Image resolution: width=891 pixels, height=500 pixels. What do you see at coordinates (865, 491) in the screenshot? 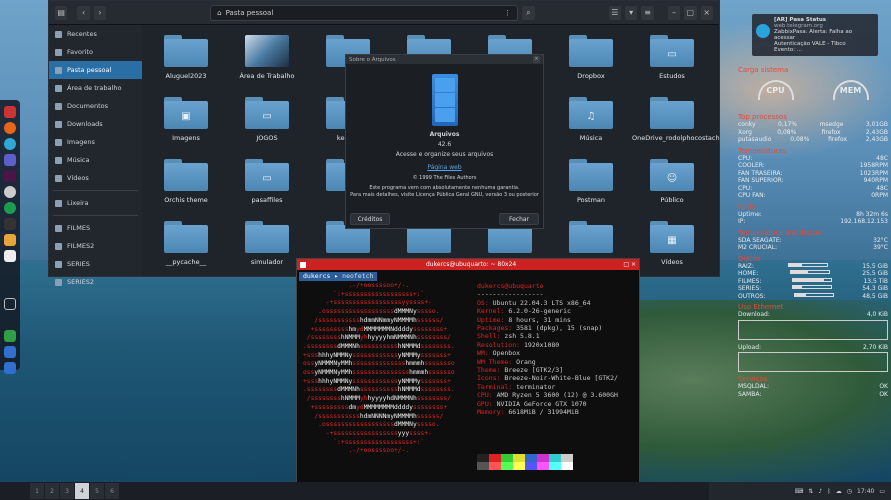
I see `clock: 17:40` at bounding box center [865, 491].